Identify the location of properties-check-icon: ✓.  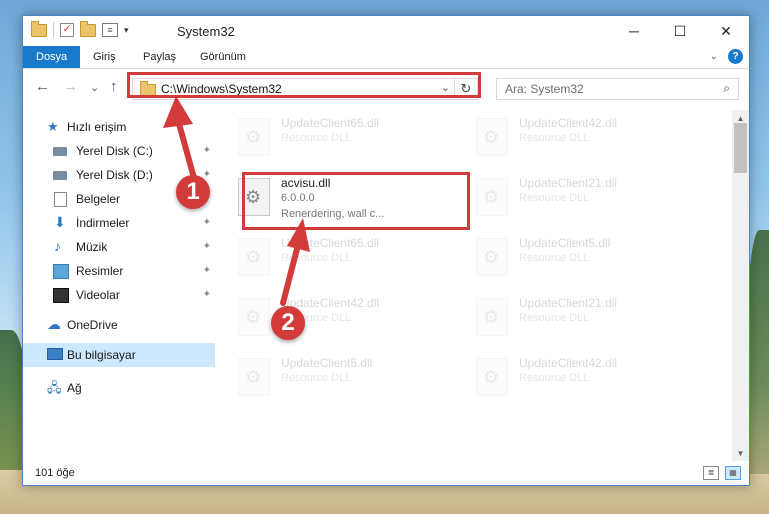
(67, 30).